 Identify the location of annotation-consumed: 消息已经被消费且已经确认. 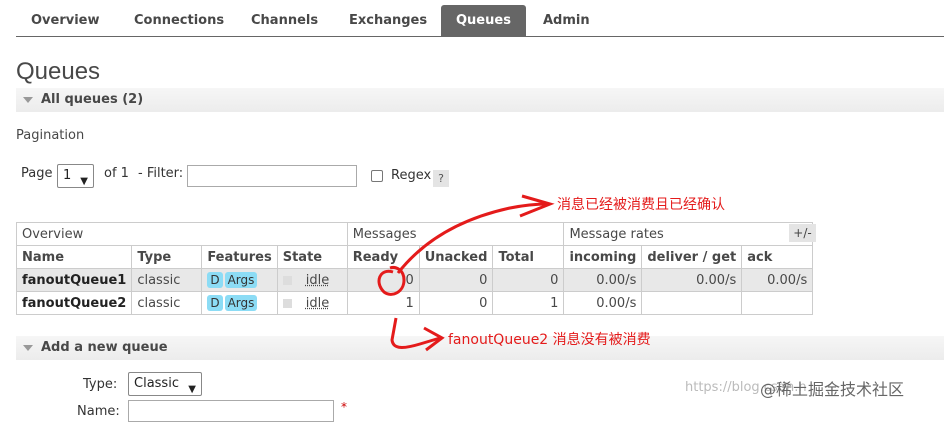
(641, 205).